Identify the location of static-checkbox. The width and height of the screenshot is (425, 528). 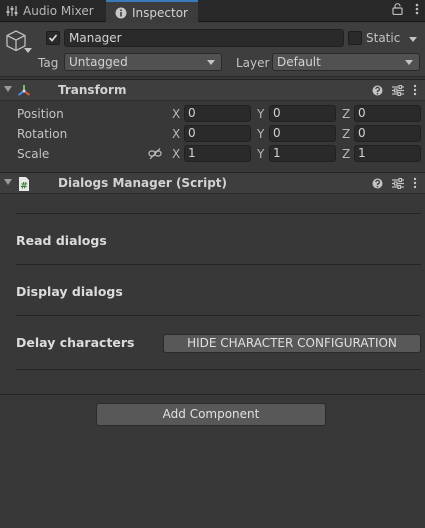
(355, 38).